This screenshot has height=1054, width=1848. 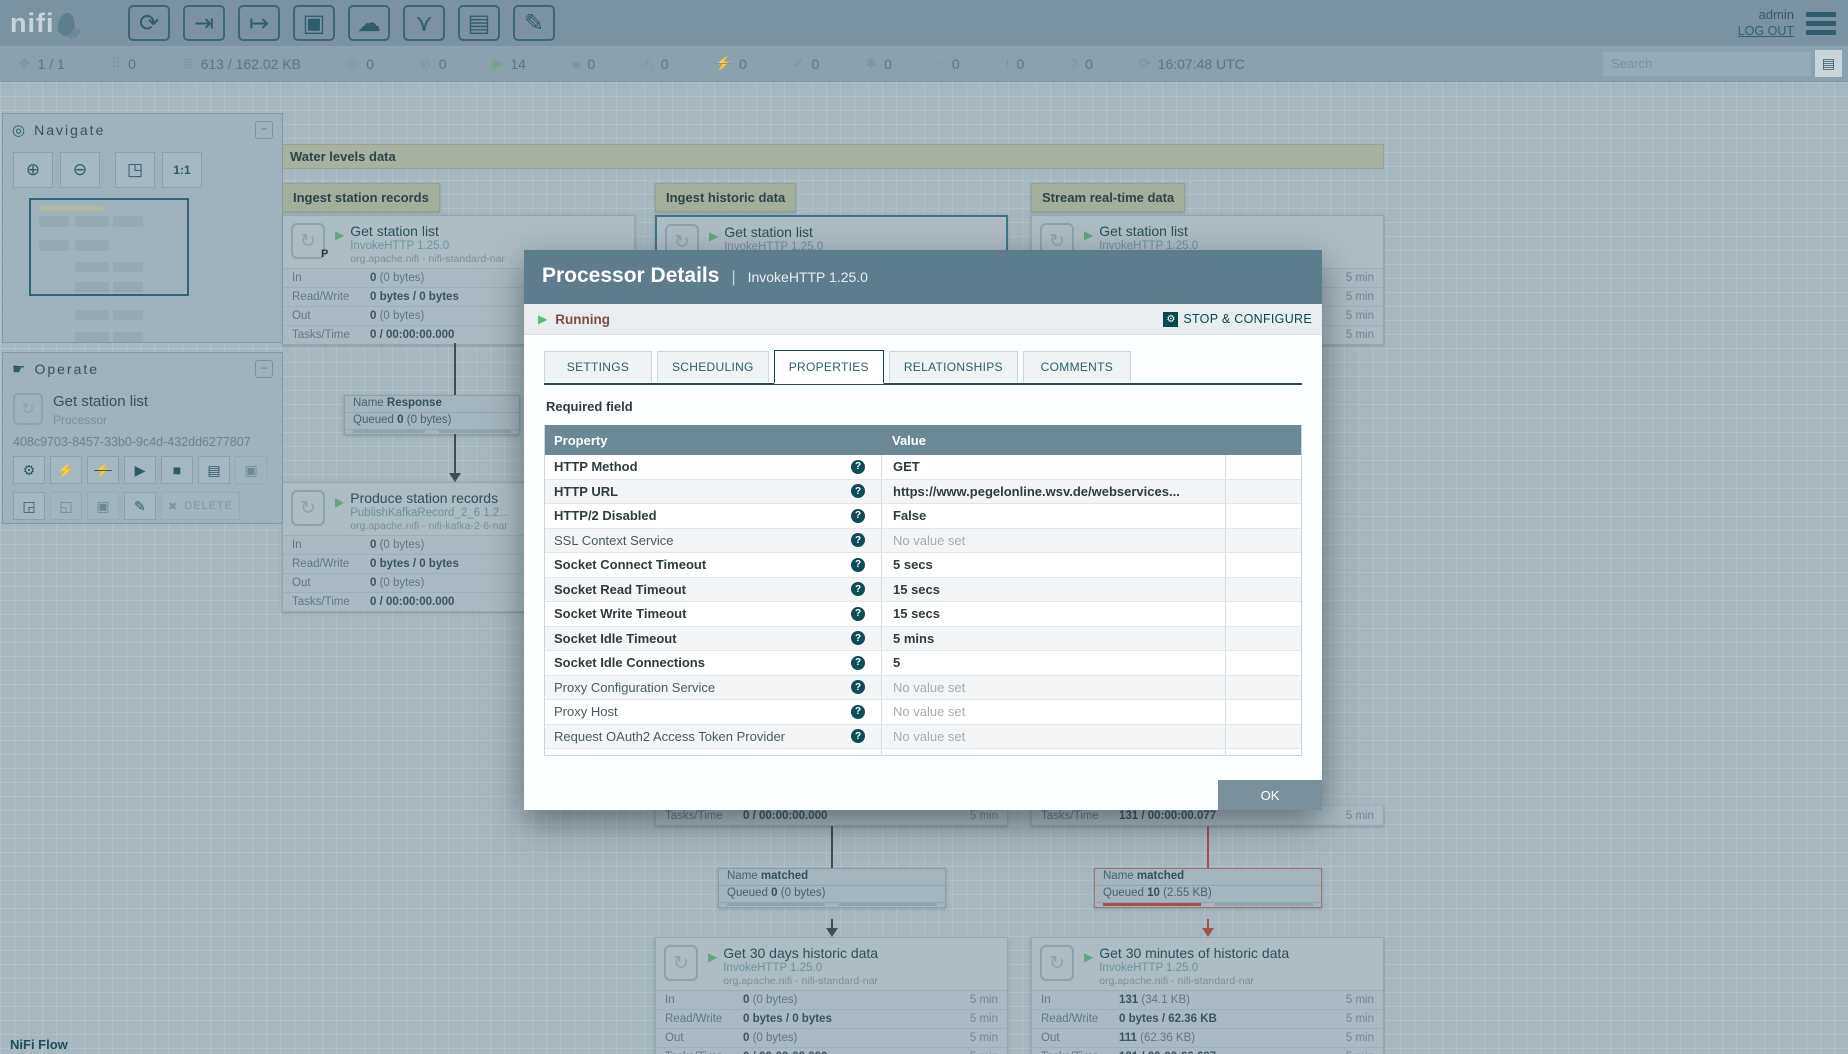 I want to click on canvas-label-stream-real-time-data: Stream real-time data, so click(x=1108, y=197).